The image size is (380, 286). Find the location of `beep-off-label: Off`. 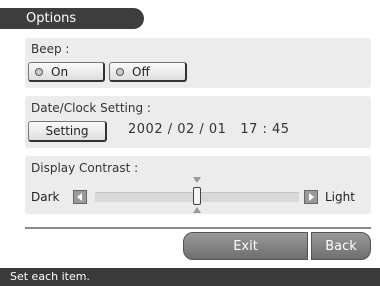

beep-off-label: Off is located at coordinates (141, 71).